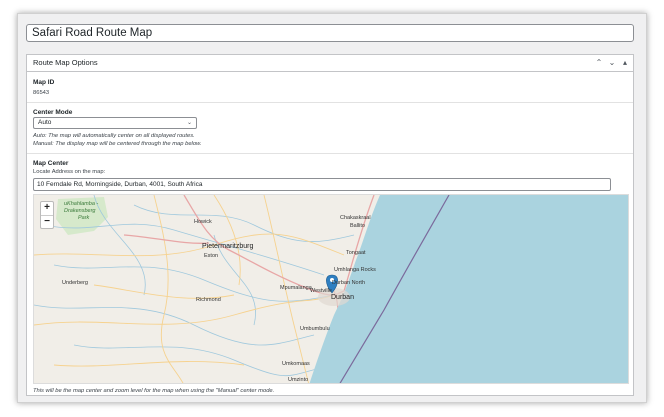  I want to click on panel-header: Route Map Options ⌃ ⌄ ▴, so click(330, 63).